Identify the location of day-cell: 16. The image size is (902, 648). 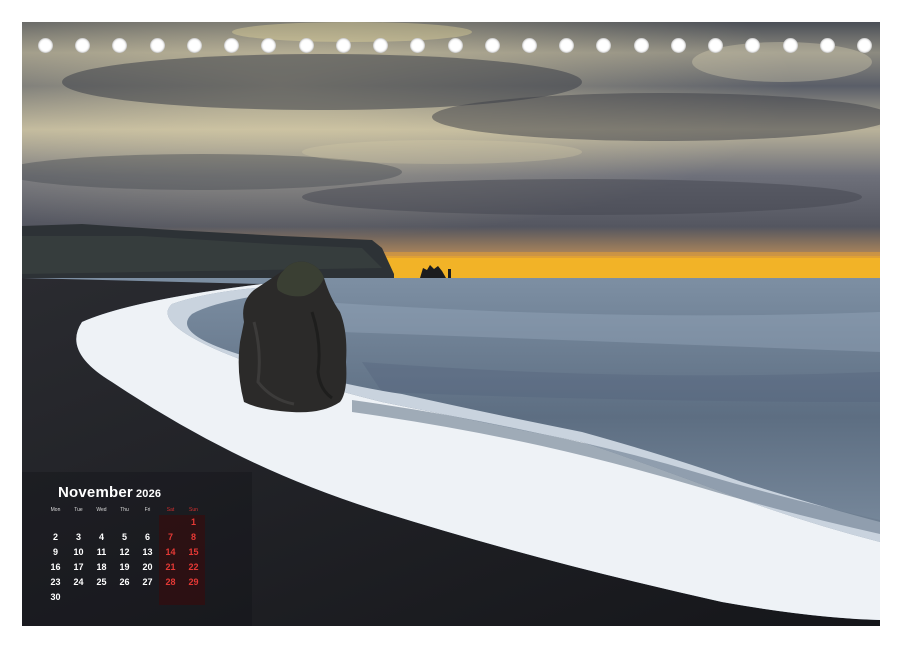
(55, 567).